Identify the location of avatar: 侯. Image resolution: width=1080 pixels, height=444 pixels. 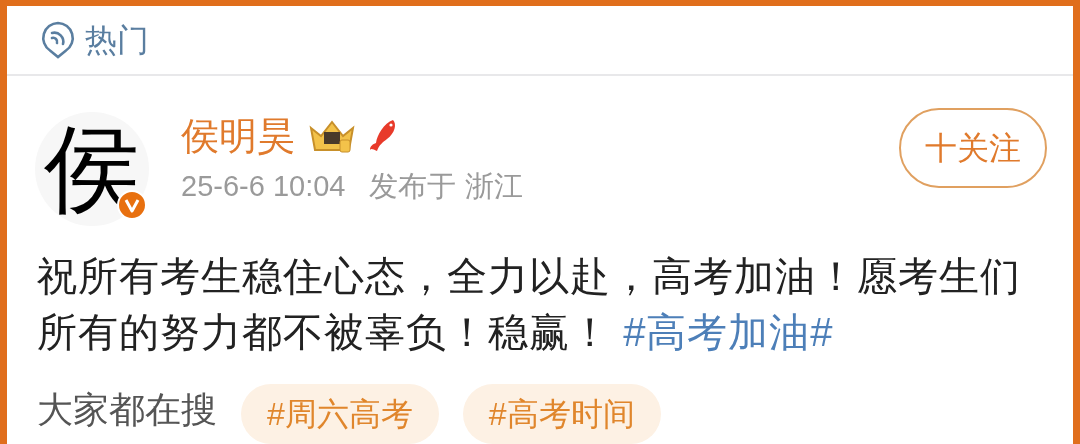
(92, 169).